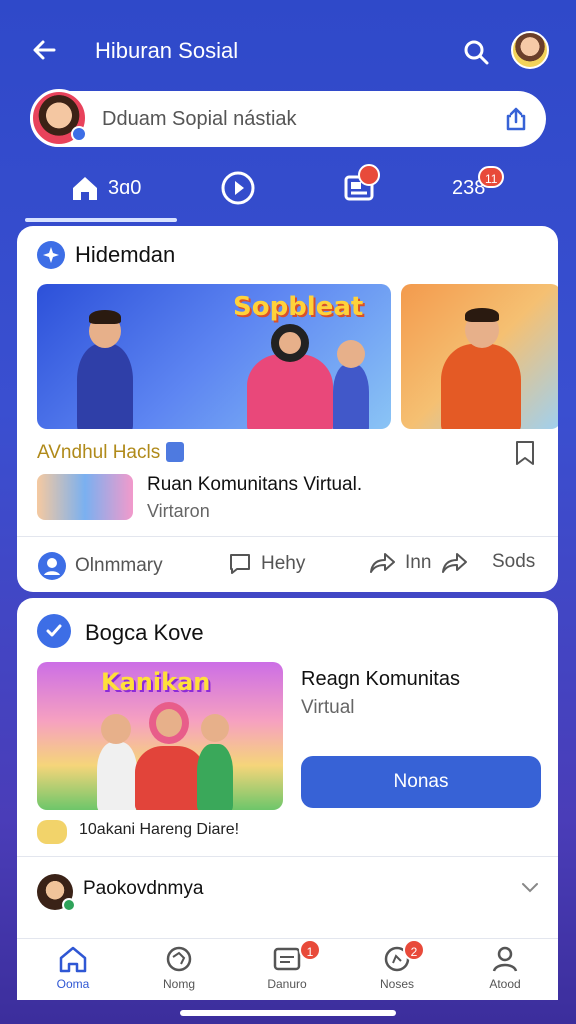 The width and height of the screenshot is (576, 1024). Describe the element at coordinates (125, 254) in the screenshot. I see `card-title: Hidemdan` at that location.